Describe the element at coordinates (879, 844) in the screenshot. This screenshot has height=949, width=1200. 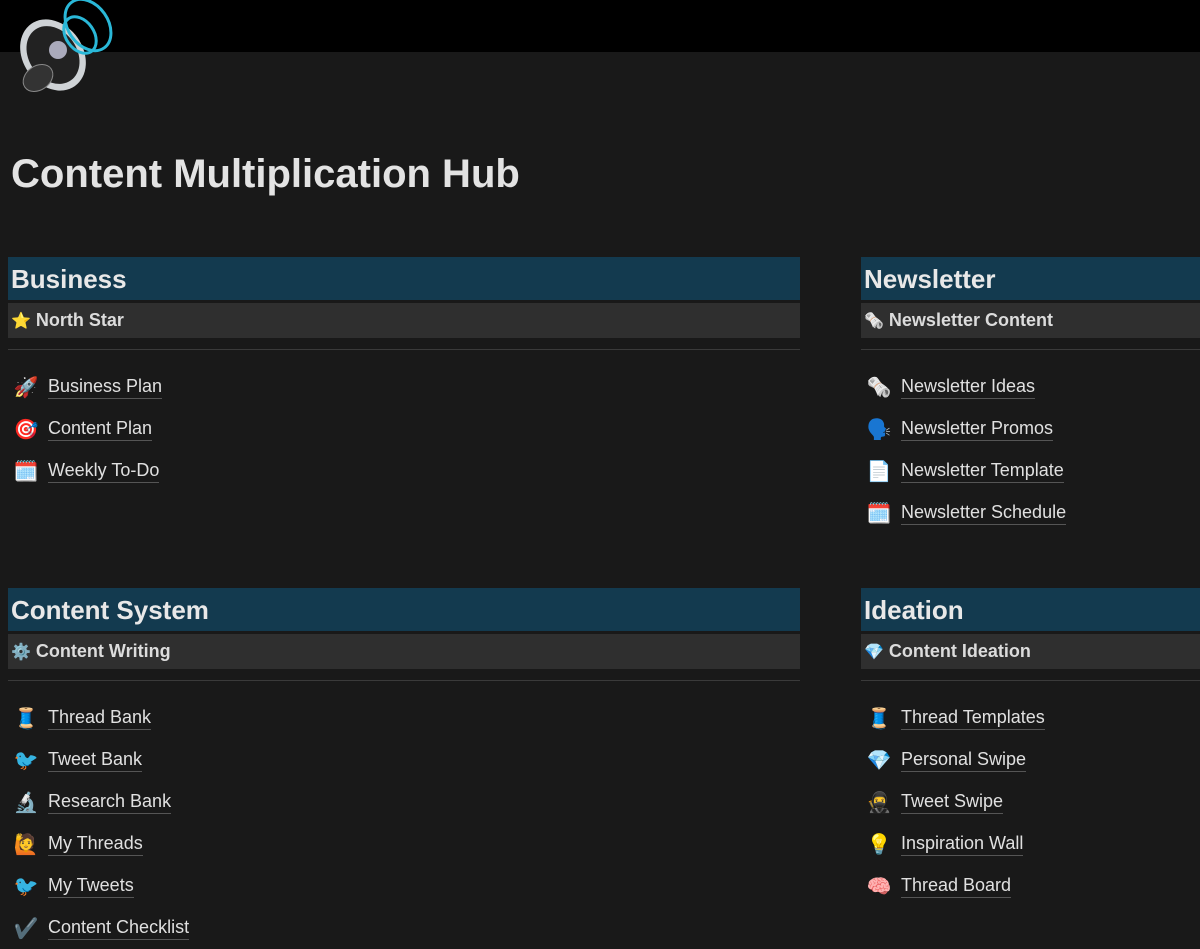
I see `page-icon: 💡` at that location.